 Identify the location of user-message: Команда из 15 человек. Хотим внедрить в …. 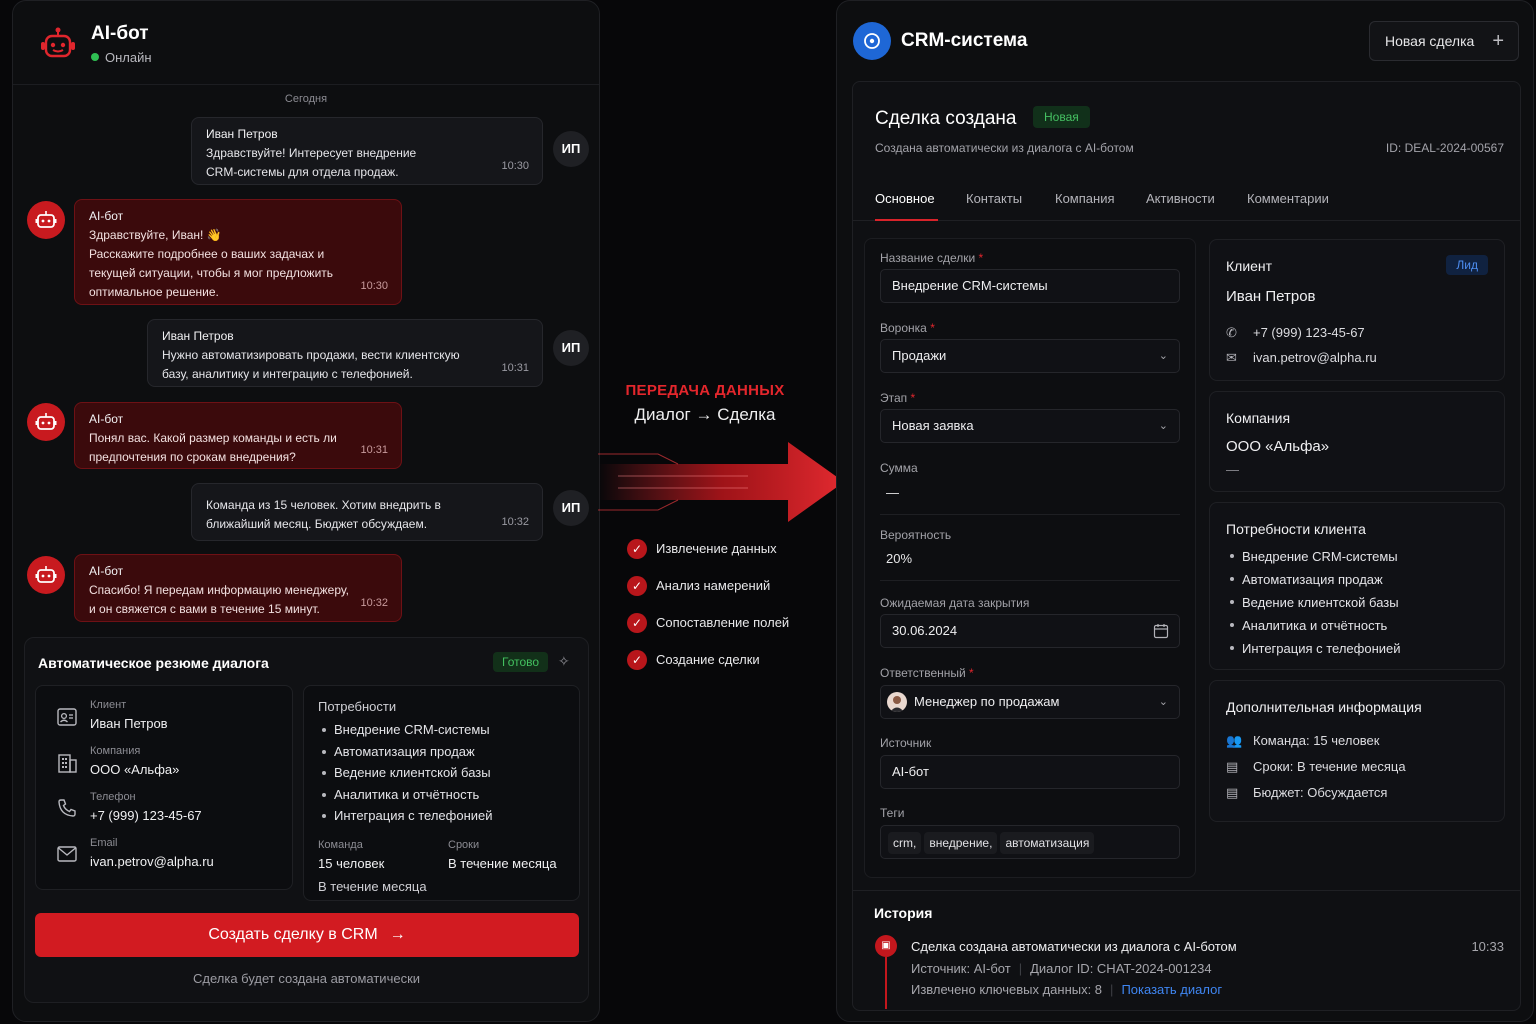
(367, 512).